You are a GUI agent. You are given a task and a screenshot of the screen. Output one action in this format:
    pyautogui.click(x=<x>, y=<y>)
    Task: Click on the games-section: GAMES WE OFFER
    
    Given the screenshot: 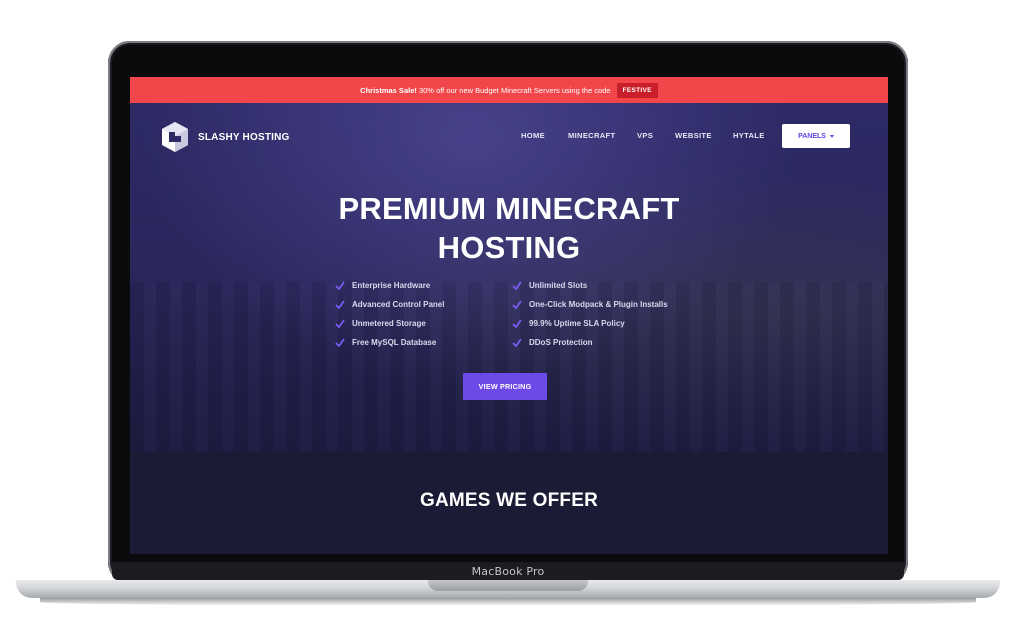 What is the action you would take?
    pyautogui.click(x=509, y=503)
    